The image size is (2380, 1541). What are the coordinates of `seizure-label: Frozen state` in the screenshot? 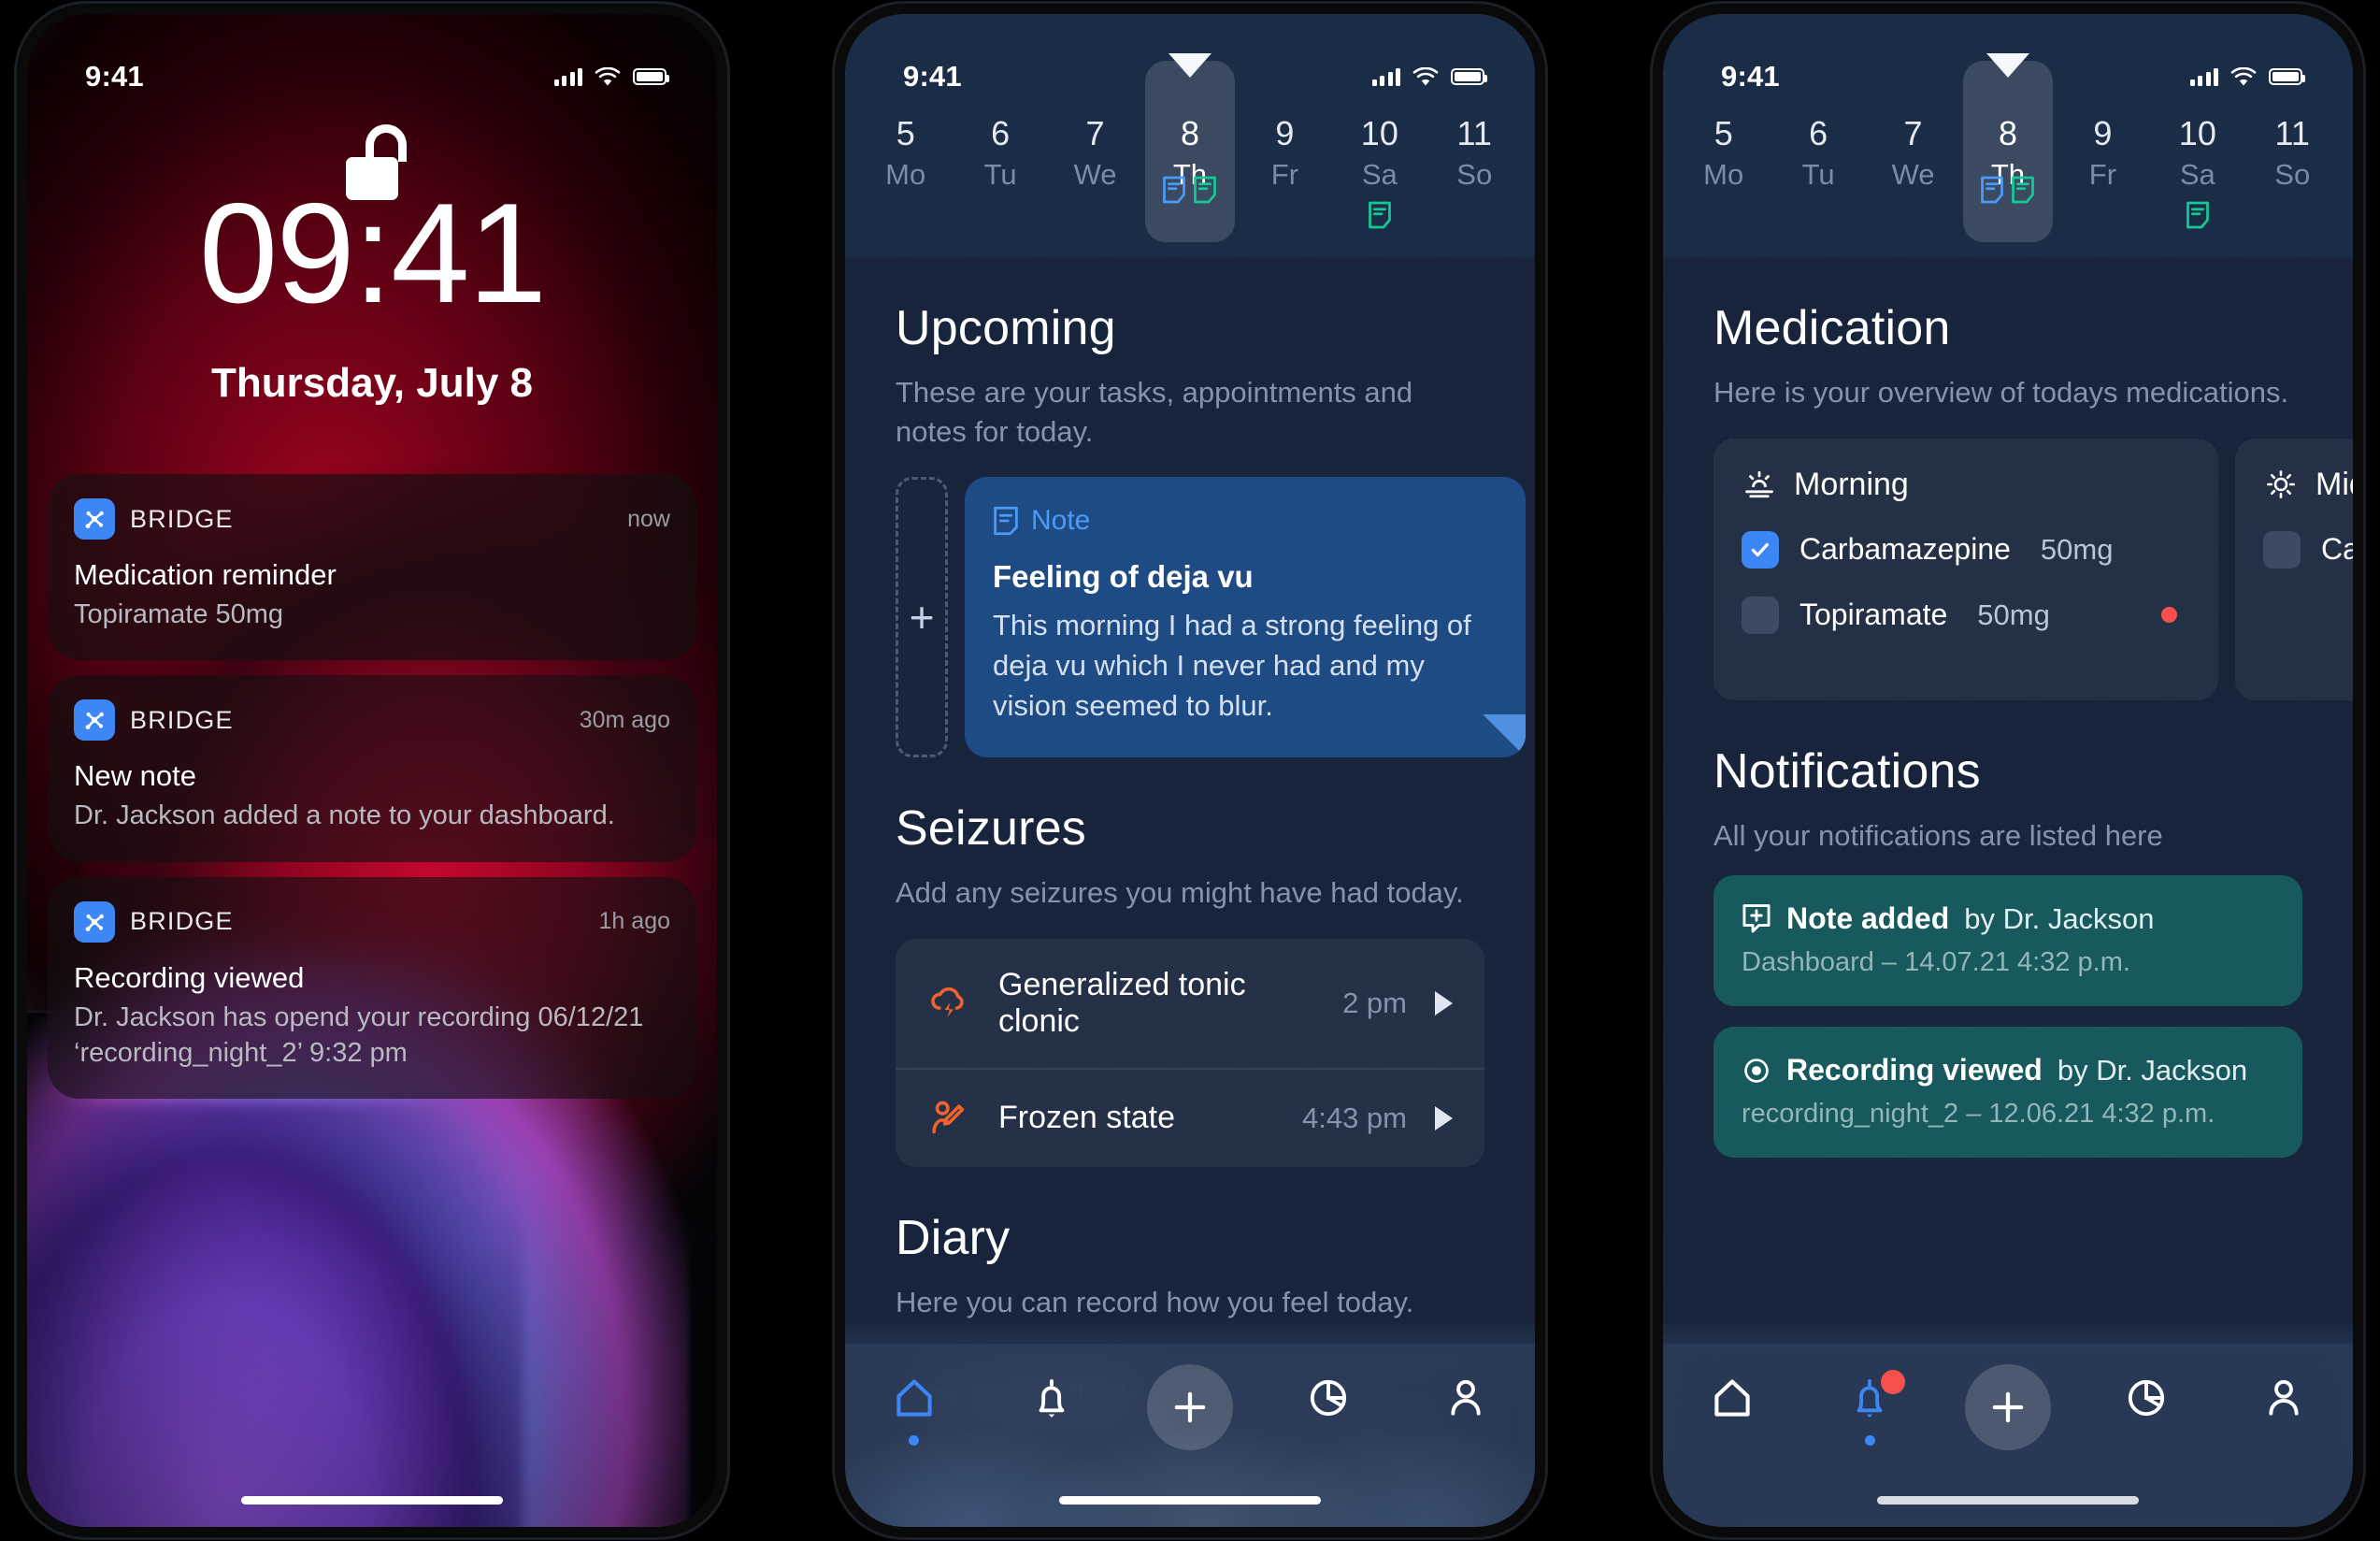 It's located at (1086, 1118).